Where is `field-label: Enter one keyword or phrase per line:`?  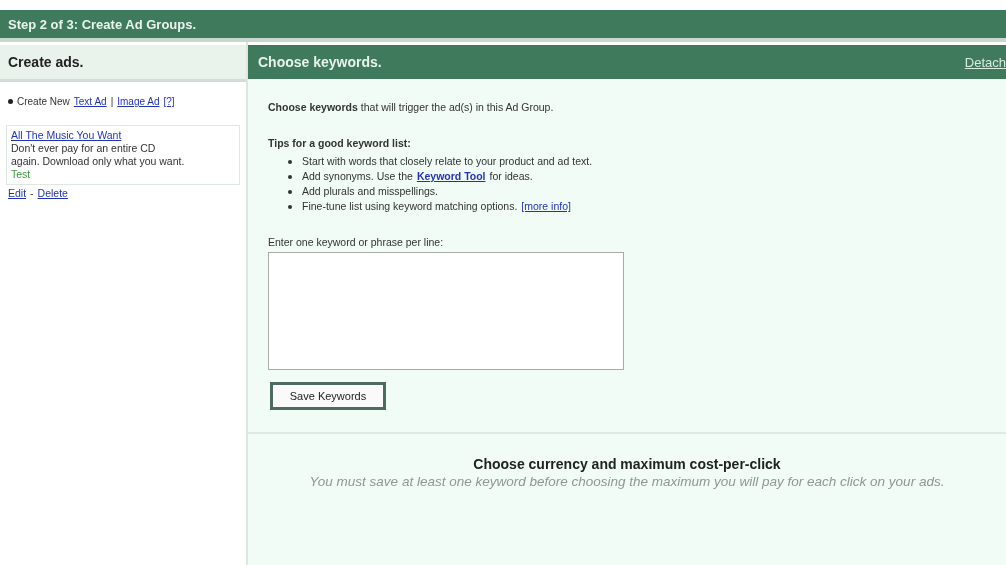
field-label: Enter one keyword or phrase per line: is located at coordinates (356, 242).